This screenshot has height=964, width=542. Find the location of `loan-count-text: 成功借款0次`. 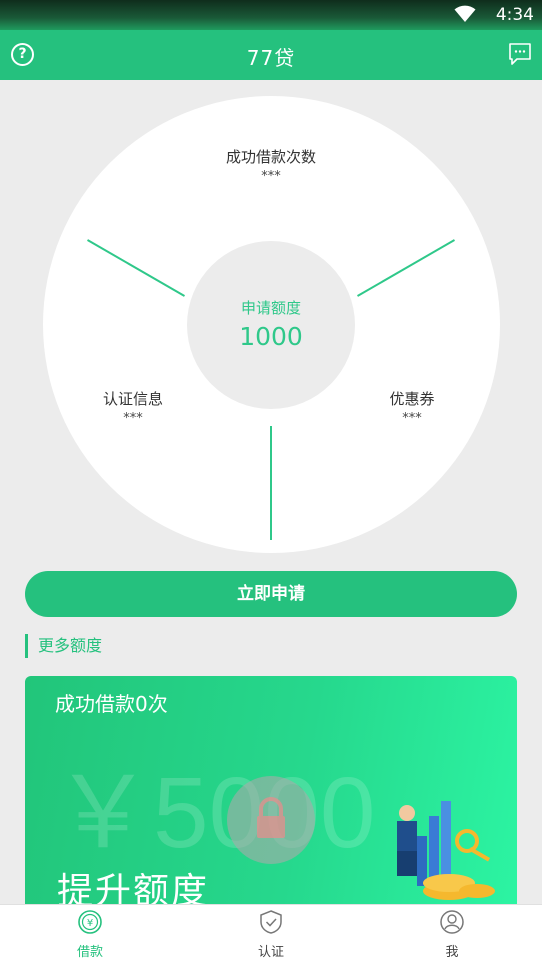

loan-count-text: 成功借款0次 is located at coordinates (111, 704).